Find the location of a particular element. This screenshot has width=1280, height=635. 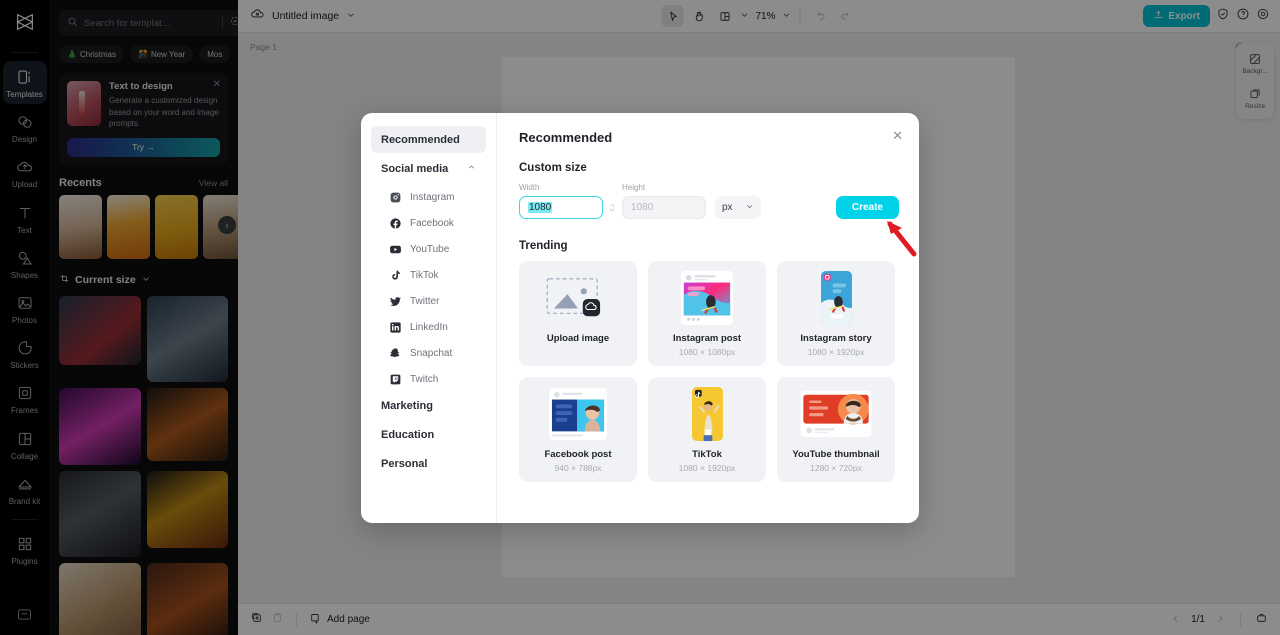

chevron-up-icon is located at coordinates (471, 169).